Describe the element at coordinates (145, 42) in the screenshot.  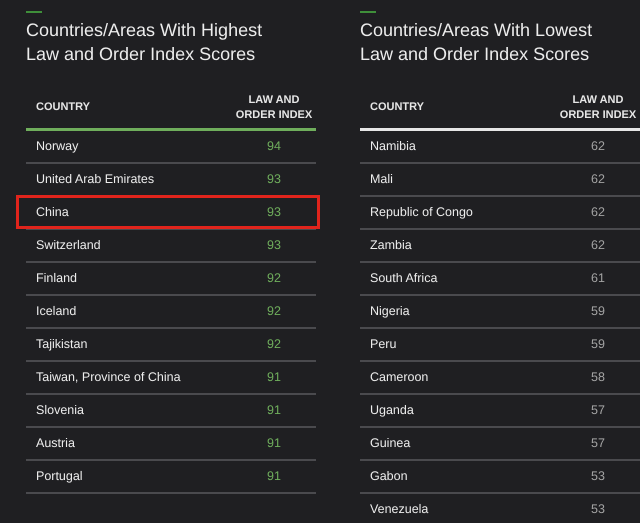
I see `table-title: Countries/Areas With Highest Law and Order Index Scores` at that location.